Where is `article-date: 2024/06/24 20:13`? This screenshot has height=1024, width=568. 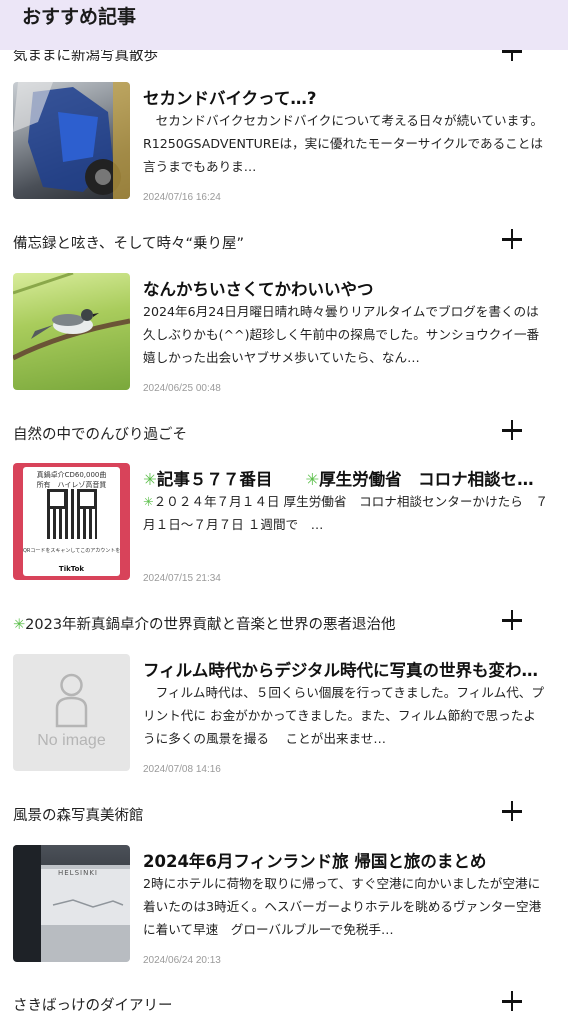
article-date: 2024/06/24 20:13 is located at coordinates (182, 960).